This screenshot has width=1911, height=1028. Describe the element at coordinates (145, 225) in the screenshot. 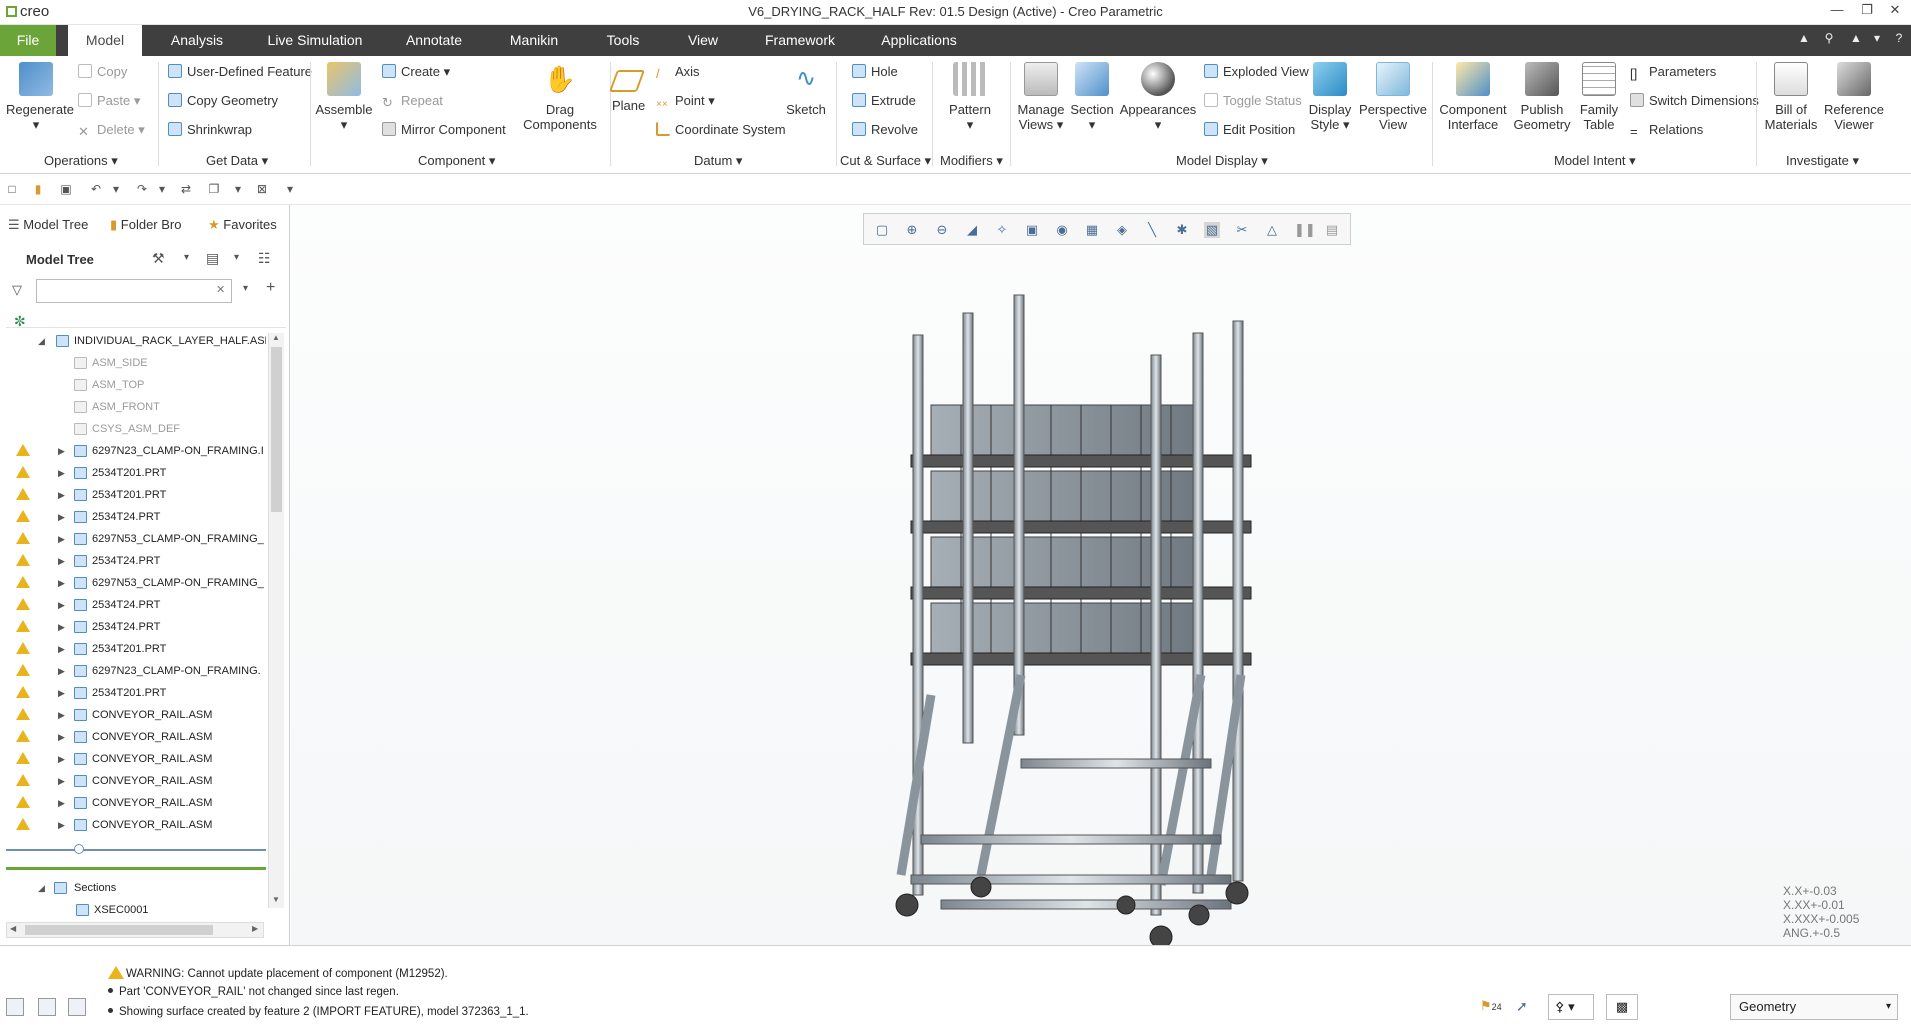

I see `tab-folder-browser: ▮ Folder Bro` at that location.